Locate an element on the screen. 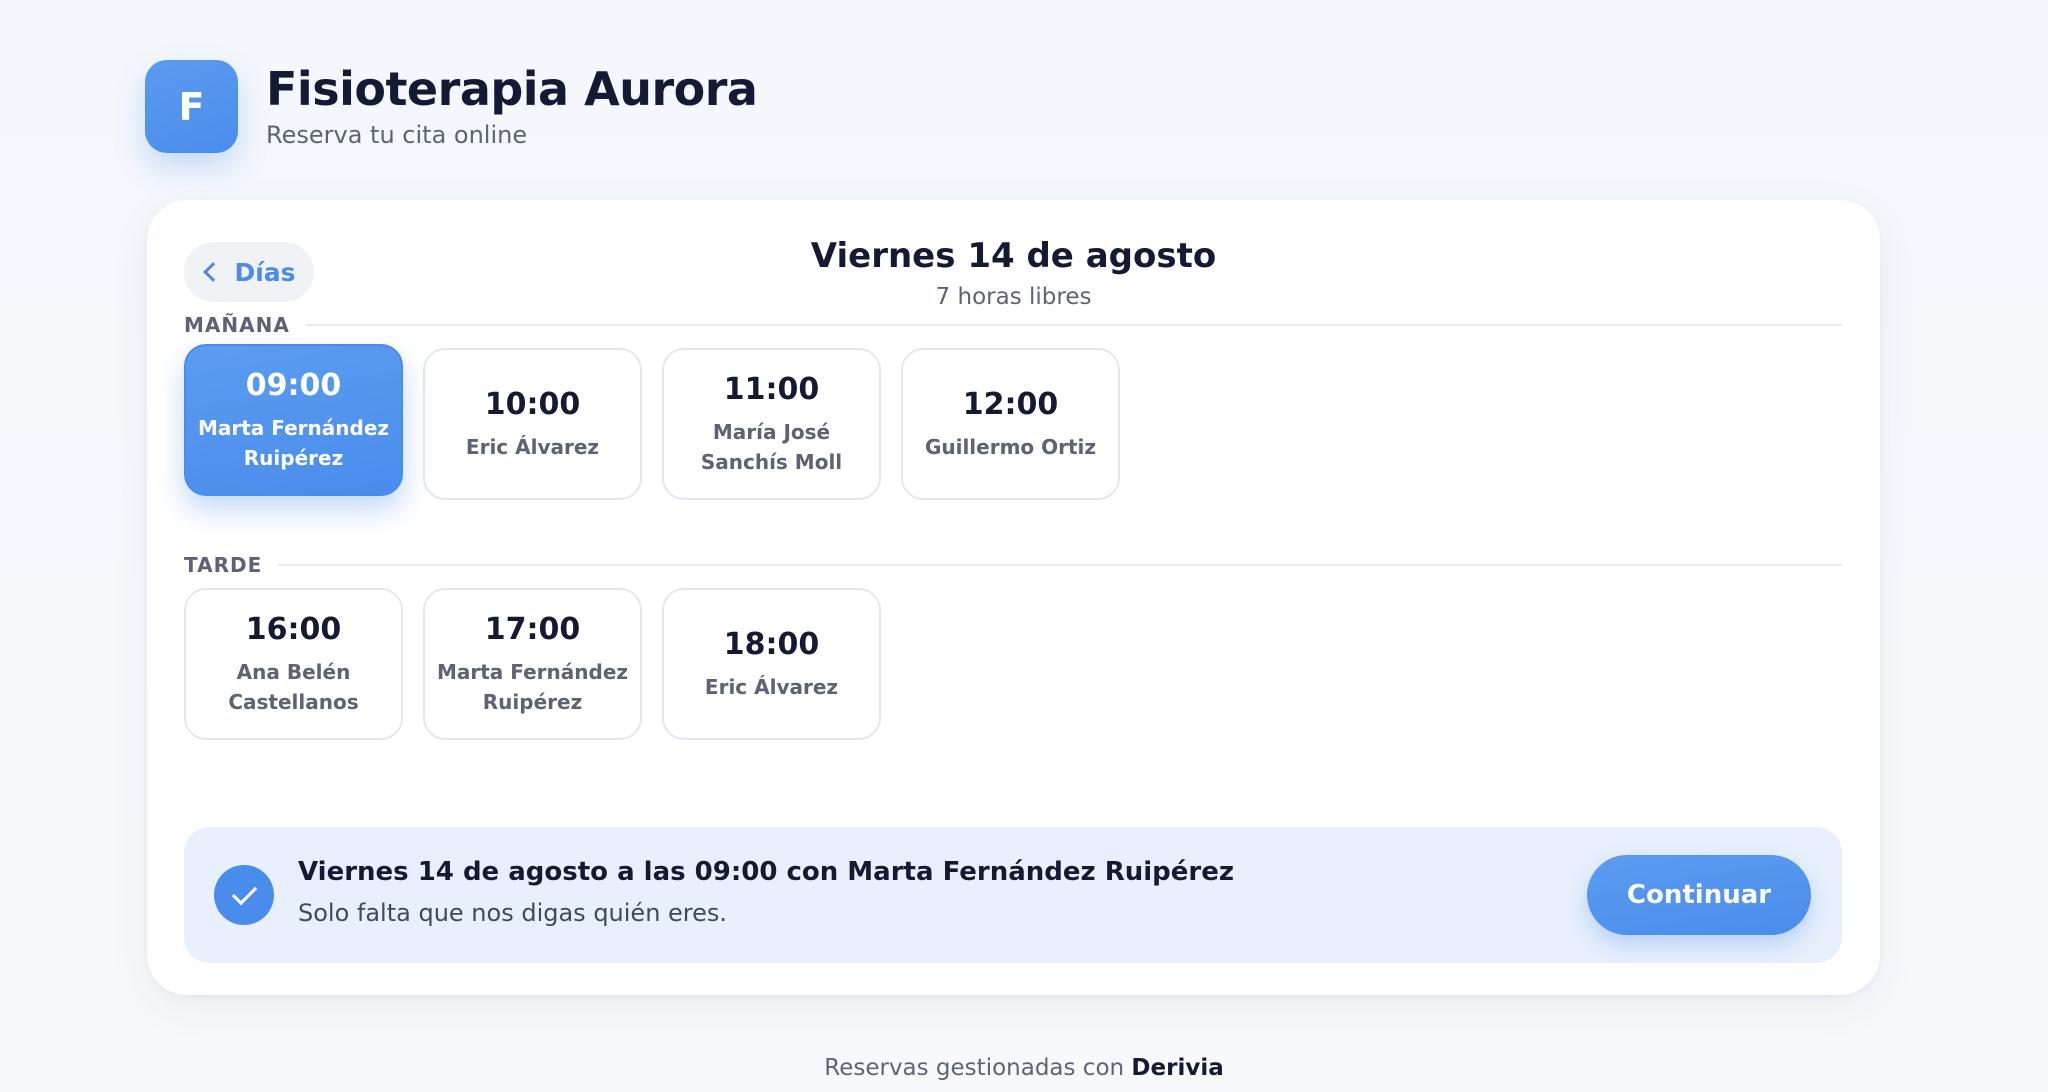 The image size is (2048, 1092). time-slot-0900: 09:00 Marta Fernández Ruipérez is located at coordinates (293, 420).